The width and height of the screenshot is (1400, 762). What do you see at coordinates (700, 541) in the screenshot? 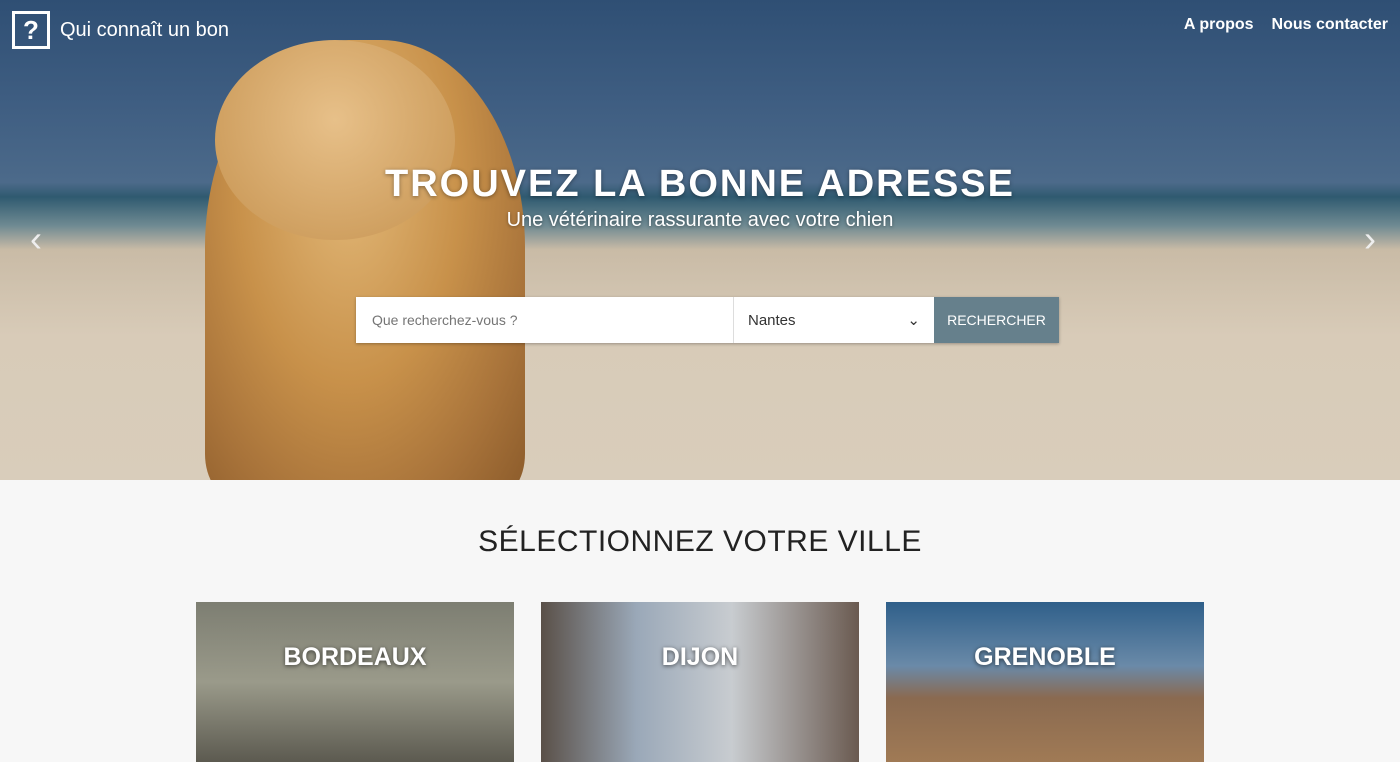
I see `section-title: SÉLECTIONNEZ VOTRE VILLE` at bounding box center [700, 541].